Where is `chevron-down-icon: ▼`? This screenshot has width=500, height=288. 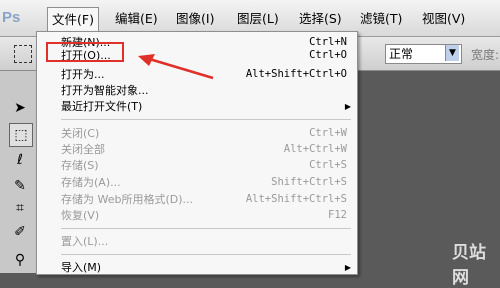 chevron-down-icon: ▼ is located at coordinates (452, 53).